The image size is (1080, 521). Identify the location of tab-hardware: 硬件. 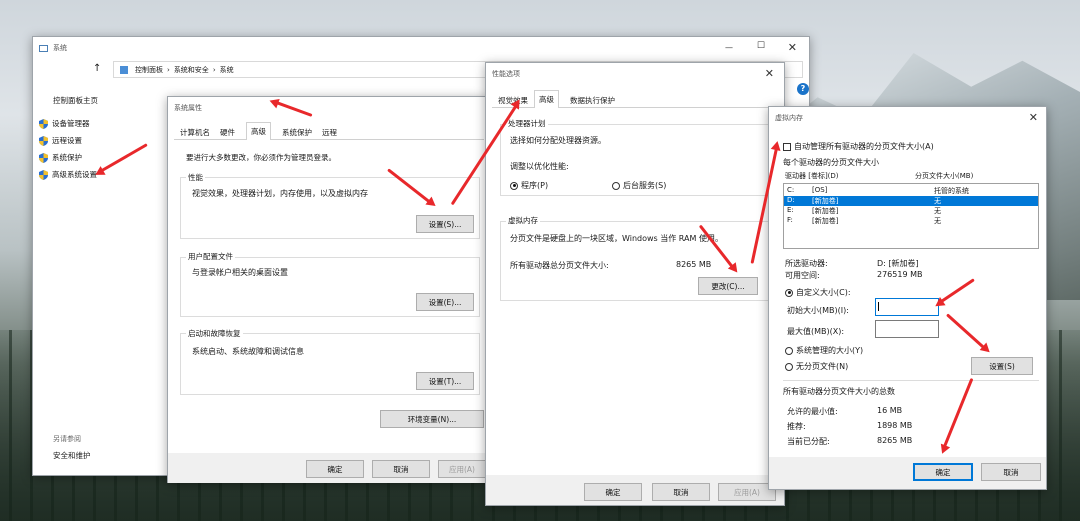
(227, 132).